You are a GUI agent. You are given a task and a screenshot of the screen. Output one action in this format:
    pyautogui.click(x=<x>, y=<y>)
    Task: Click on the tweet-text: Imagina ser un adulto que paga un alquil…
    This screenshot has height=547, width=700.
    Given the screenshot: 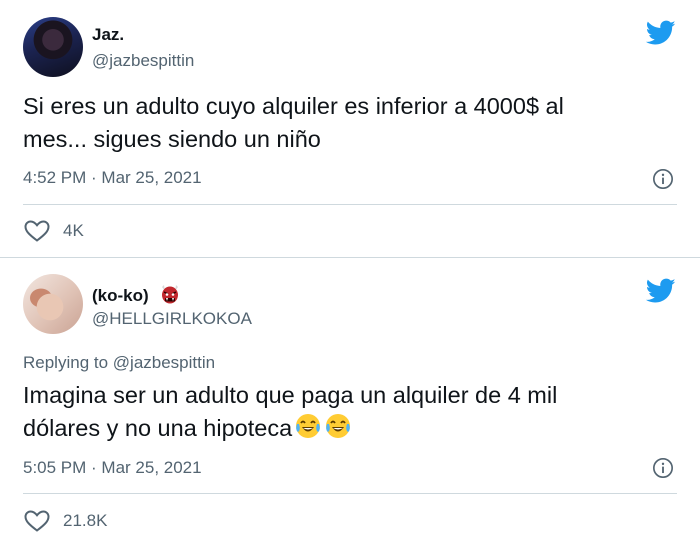 What is the action you would take?
    pyautogui.click(x=343, y=412)
    